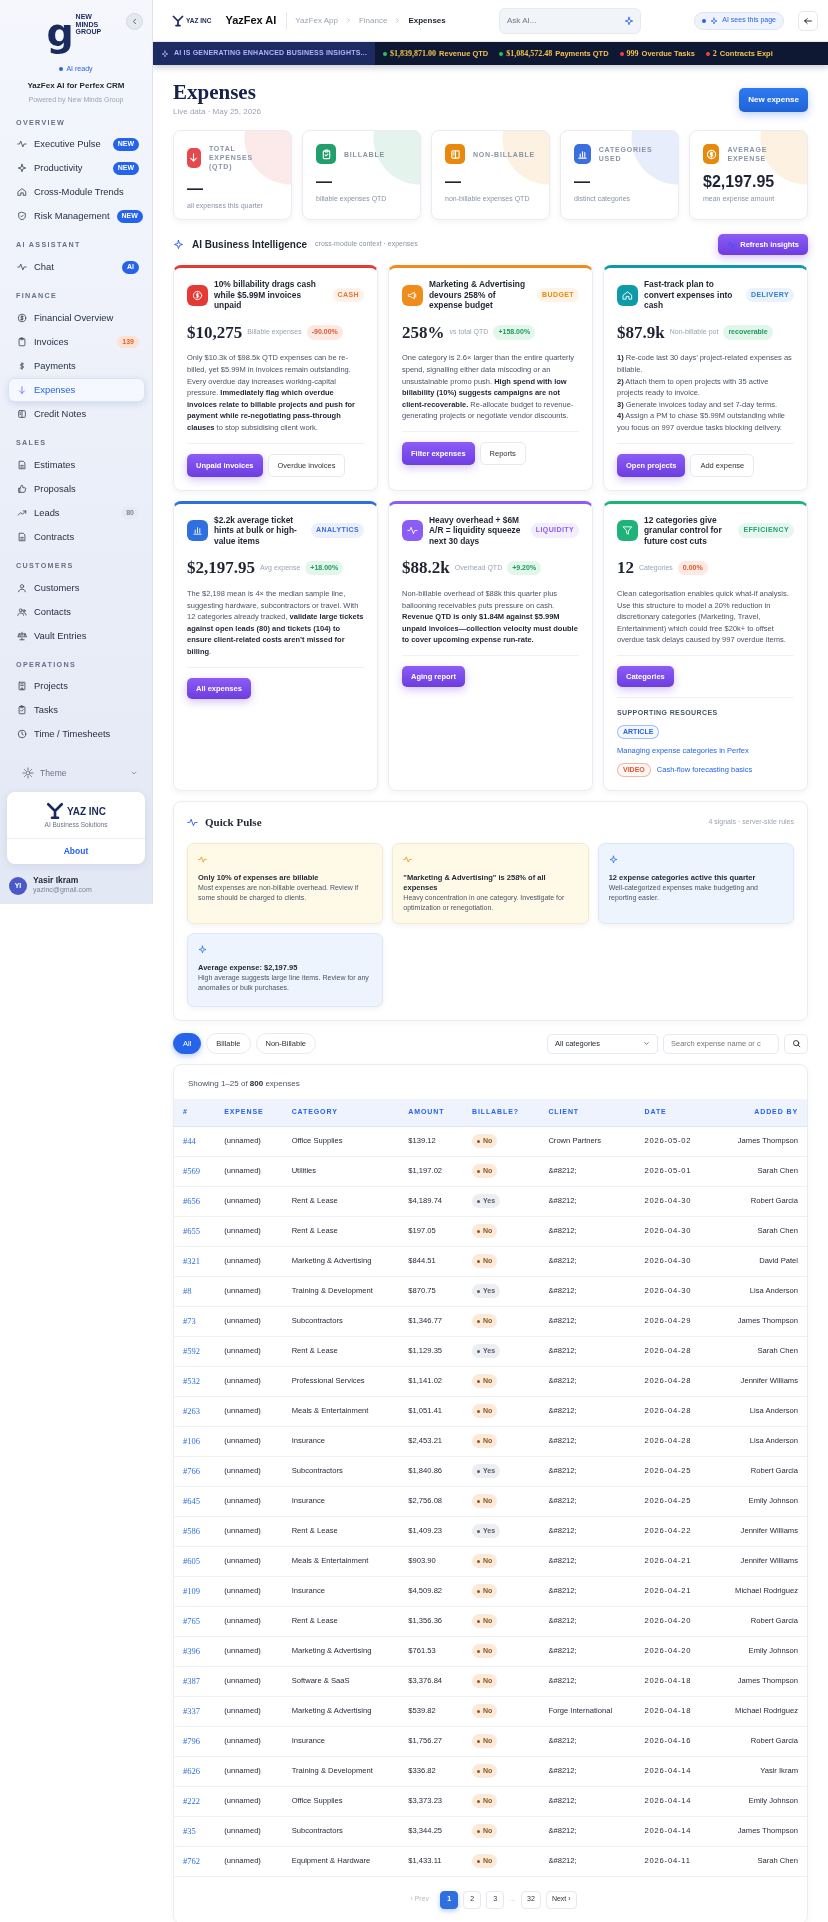  What do you see at coordinates (22, 366) in the screenshot?
I see `dollar-sign-icon` at bounding box center [22, 366].